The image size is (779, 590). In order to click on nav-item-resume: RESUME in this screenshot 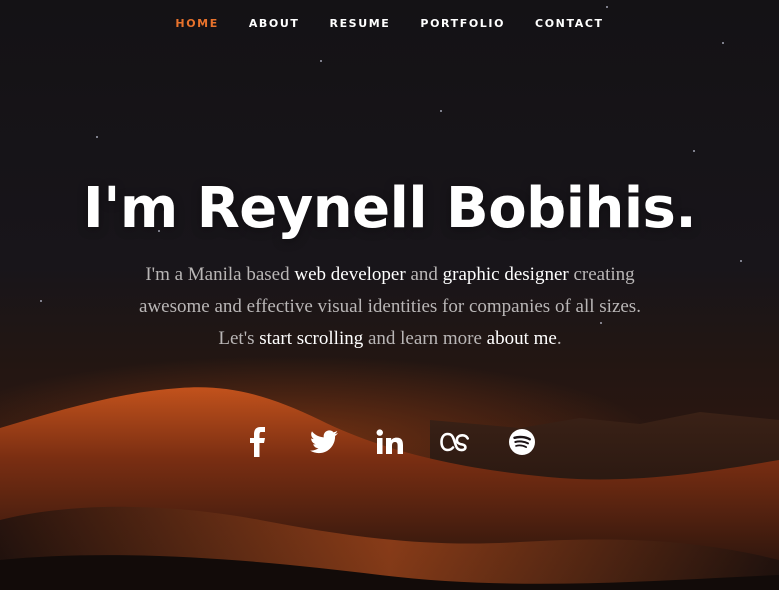, I will do `click(360, 23)`.